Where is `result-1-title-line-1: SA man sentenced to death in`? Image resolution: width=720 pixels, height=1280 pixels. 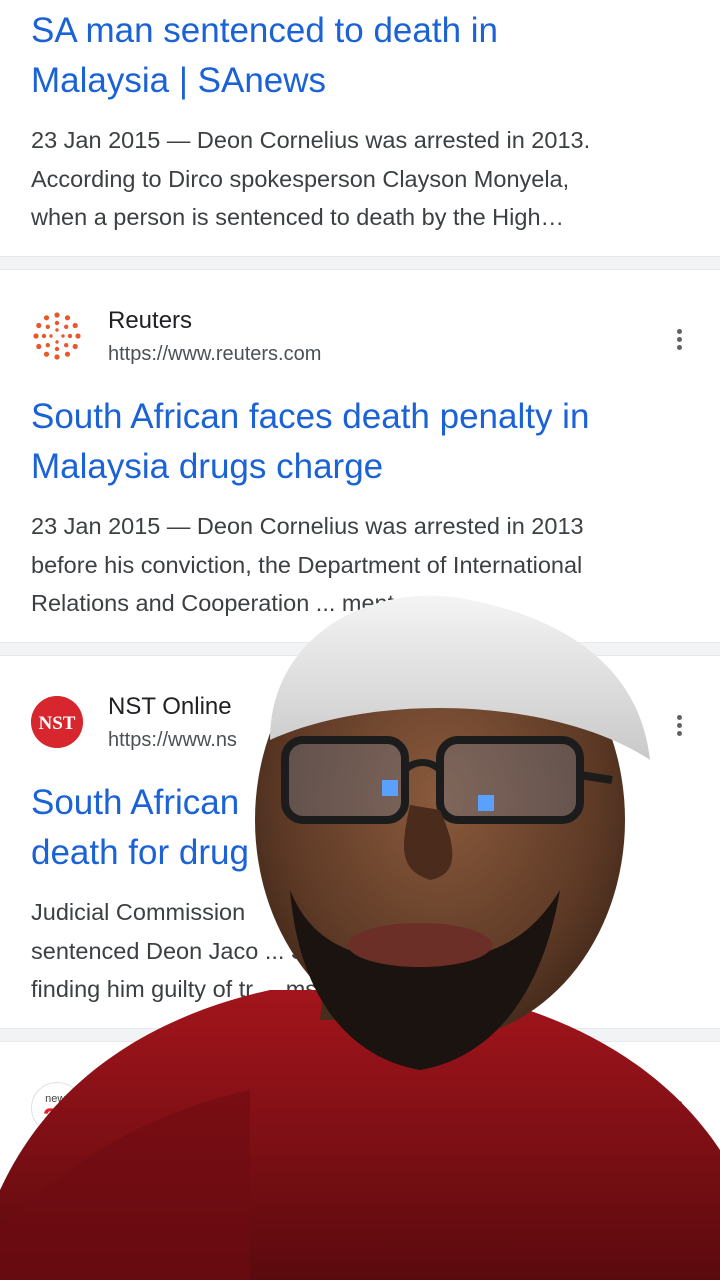
result-1-title-line-1: SA man sentenced to death in is located at coordinates (361, 31).